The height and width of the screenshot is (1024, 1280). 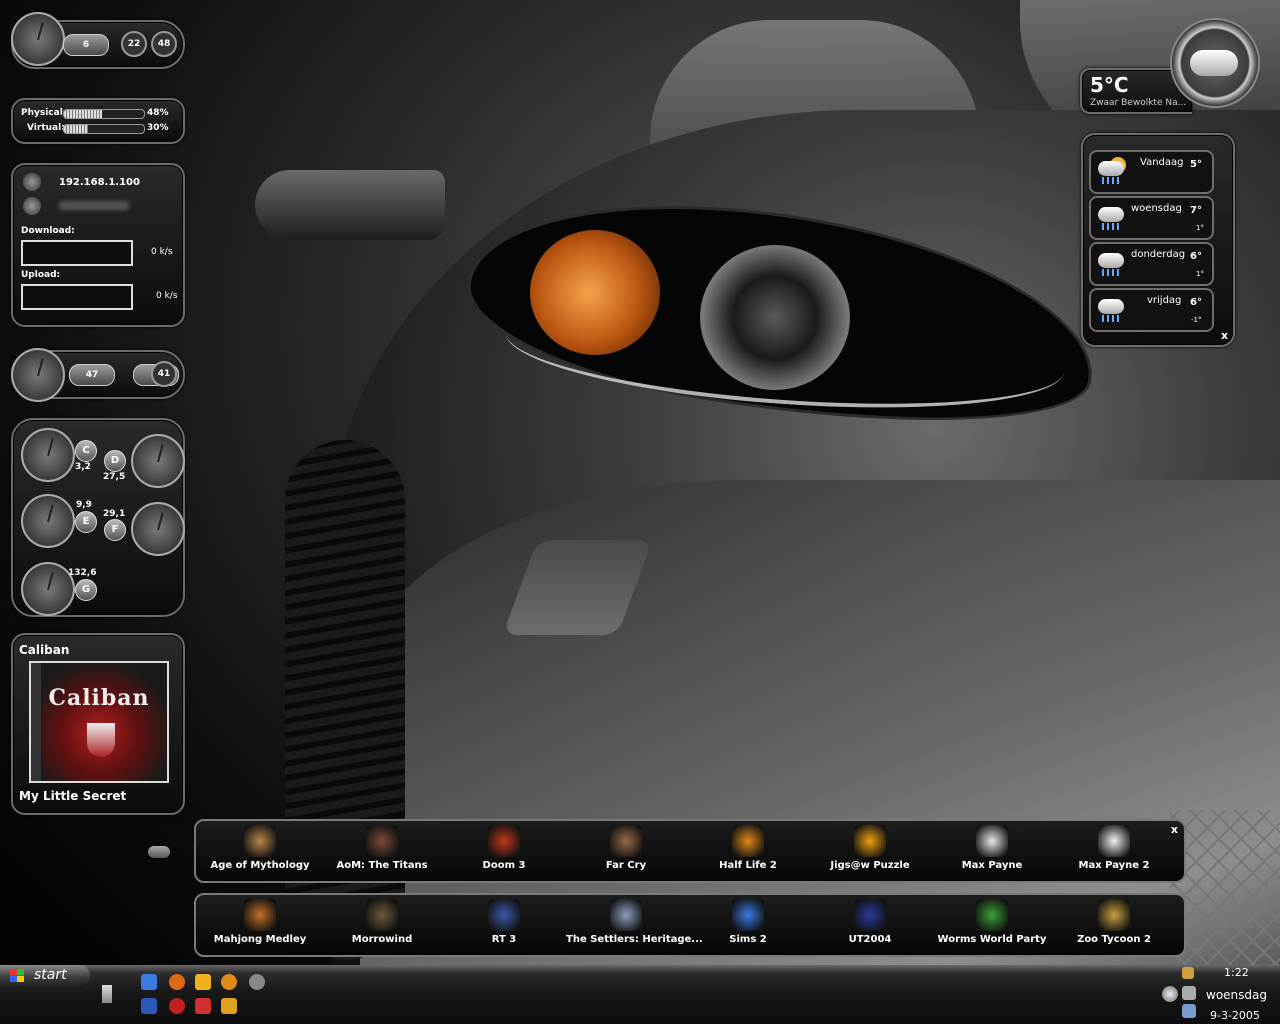 I want to click on dock-item: Far Cry, so click(x=626, y=848).